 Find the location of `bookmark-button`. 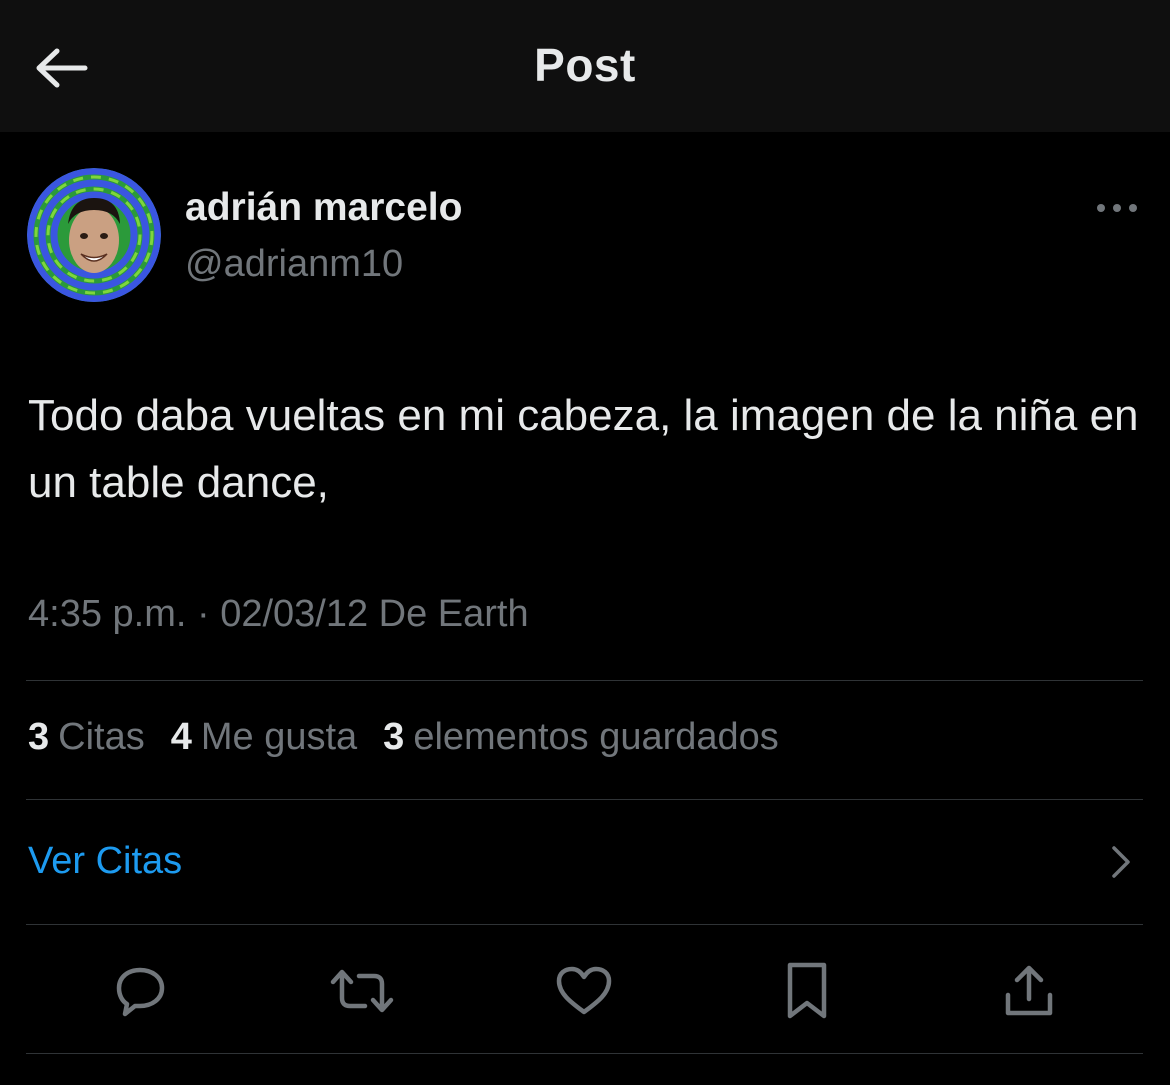

bookmark-button is located at coordinates (807, 991).